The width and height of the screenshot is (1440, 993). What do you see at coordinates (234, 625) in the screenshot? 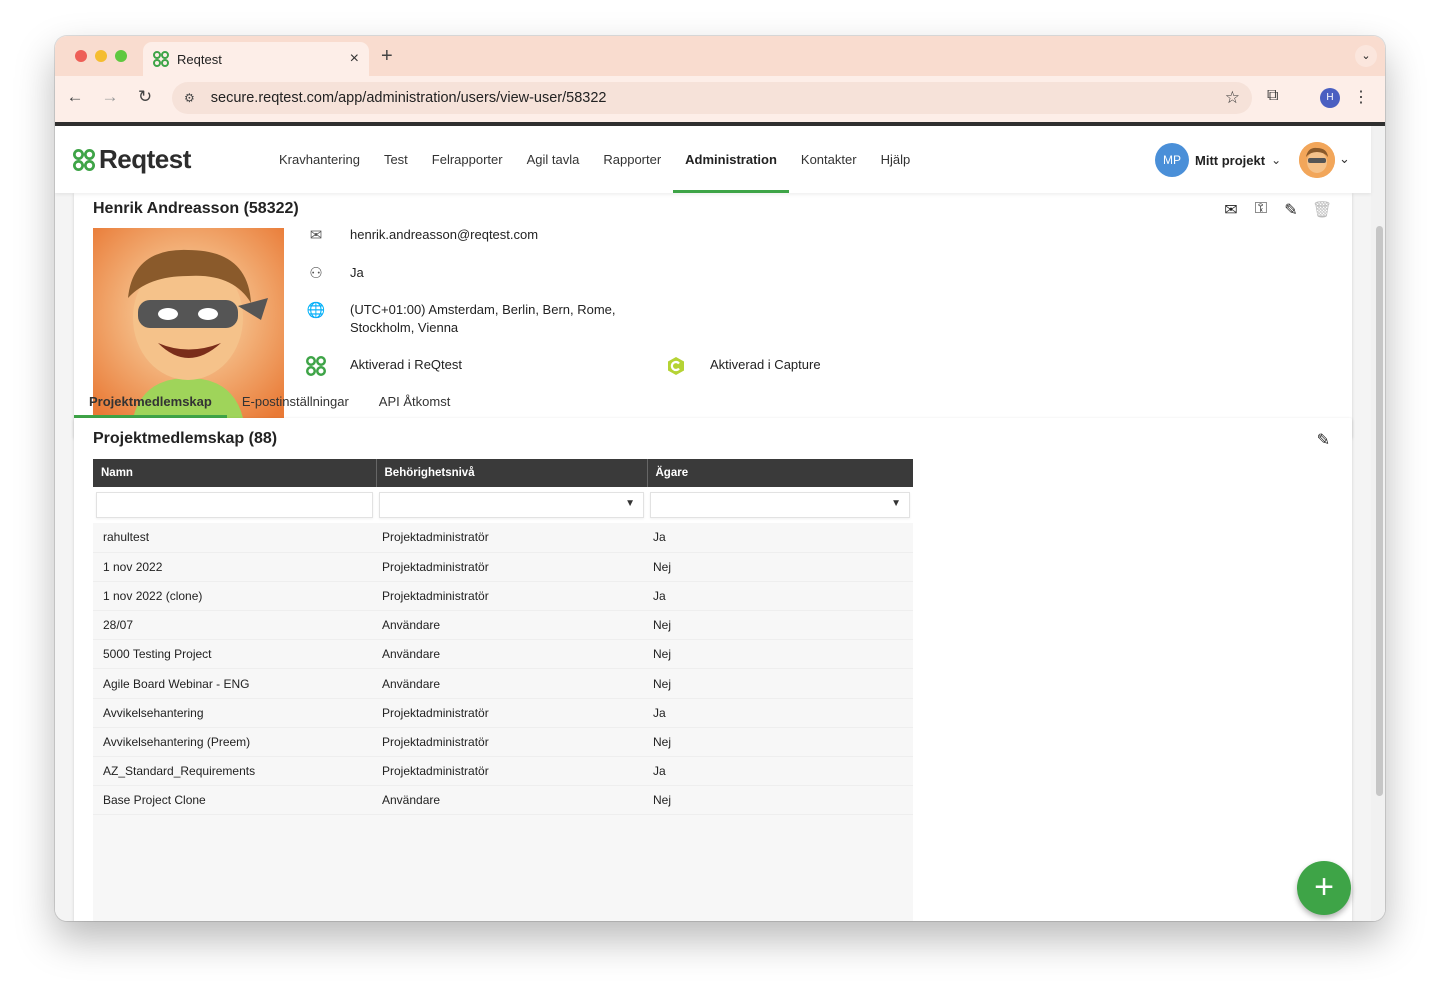
I see `project-name-cell: 28/07` at bounding box center [234, 625].